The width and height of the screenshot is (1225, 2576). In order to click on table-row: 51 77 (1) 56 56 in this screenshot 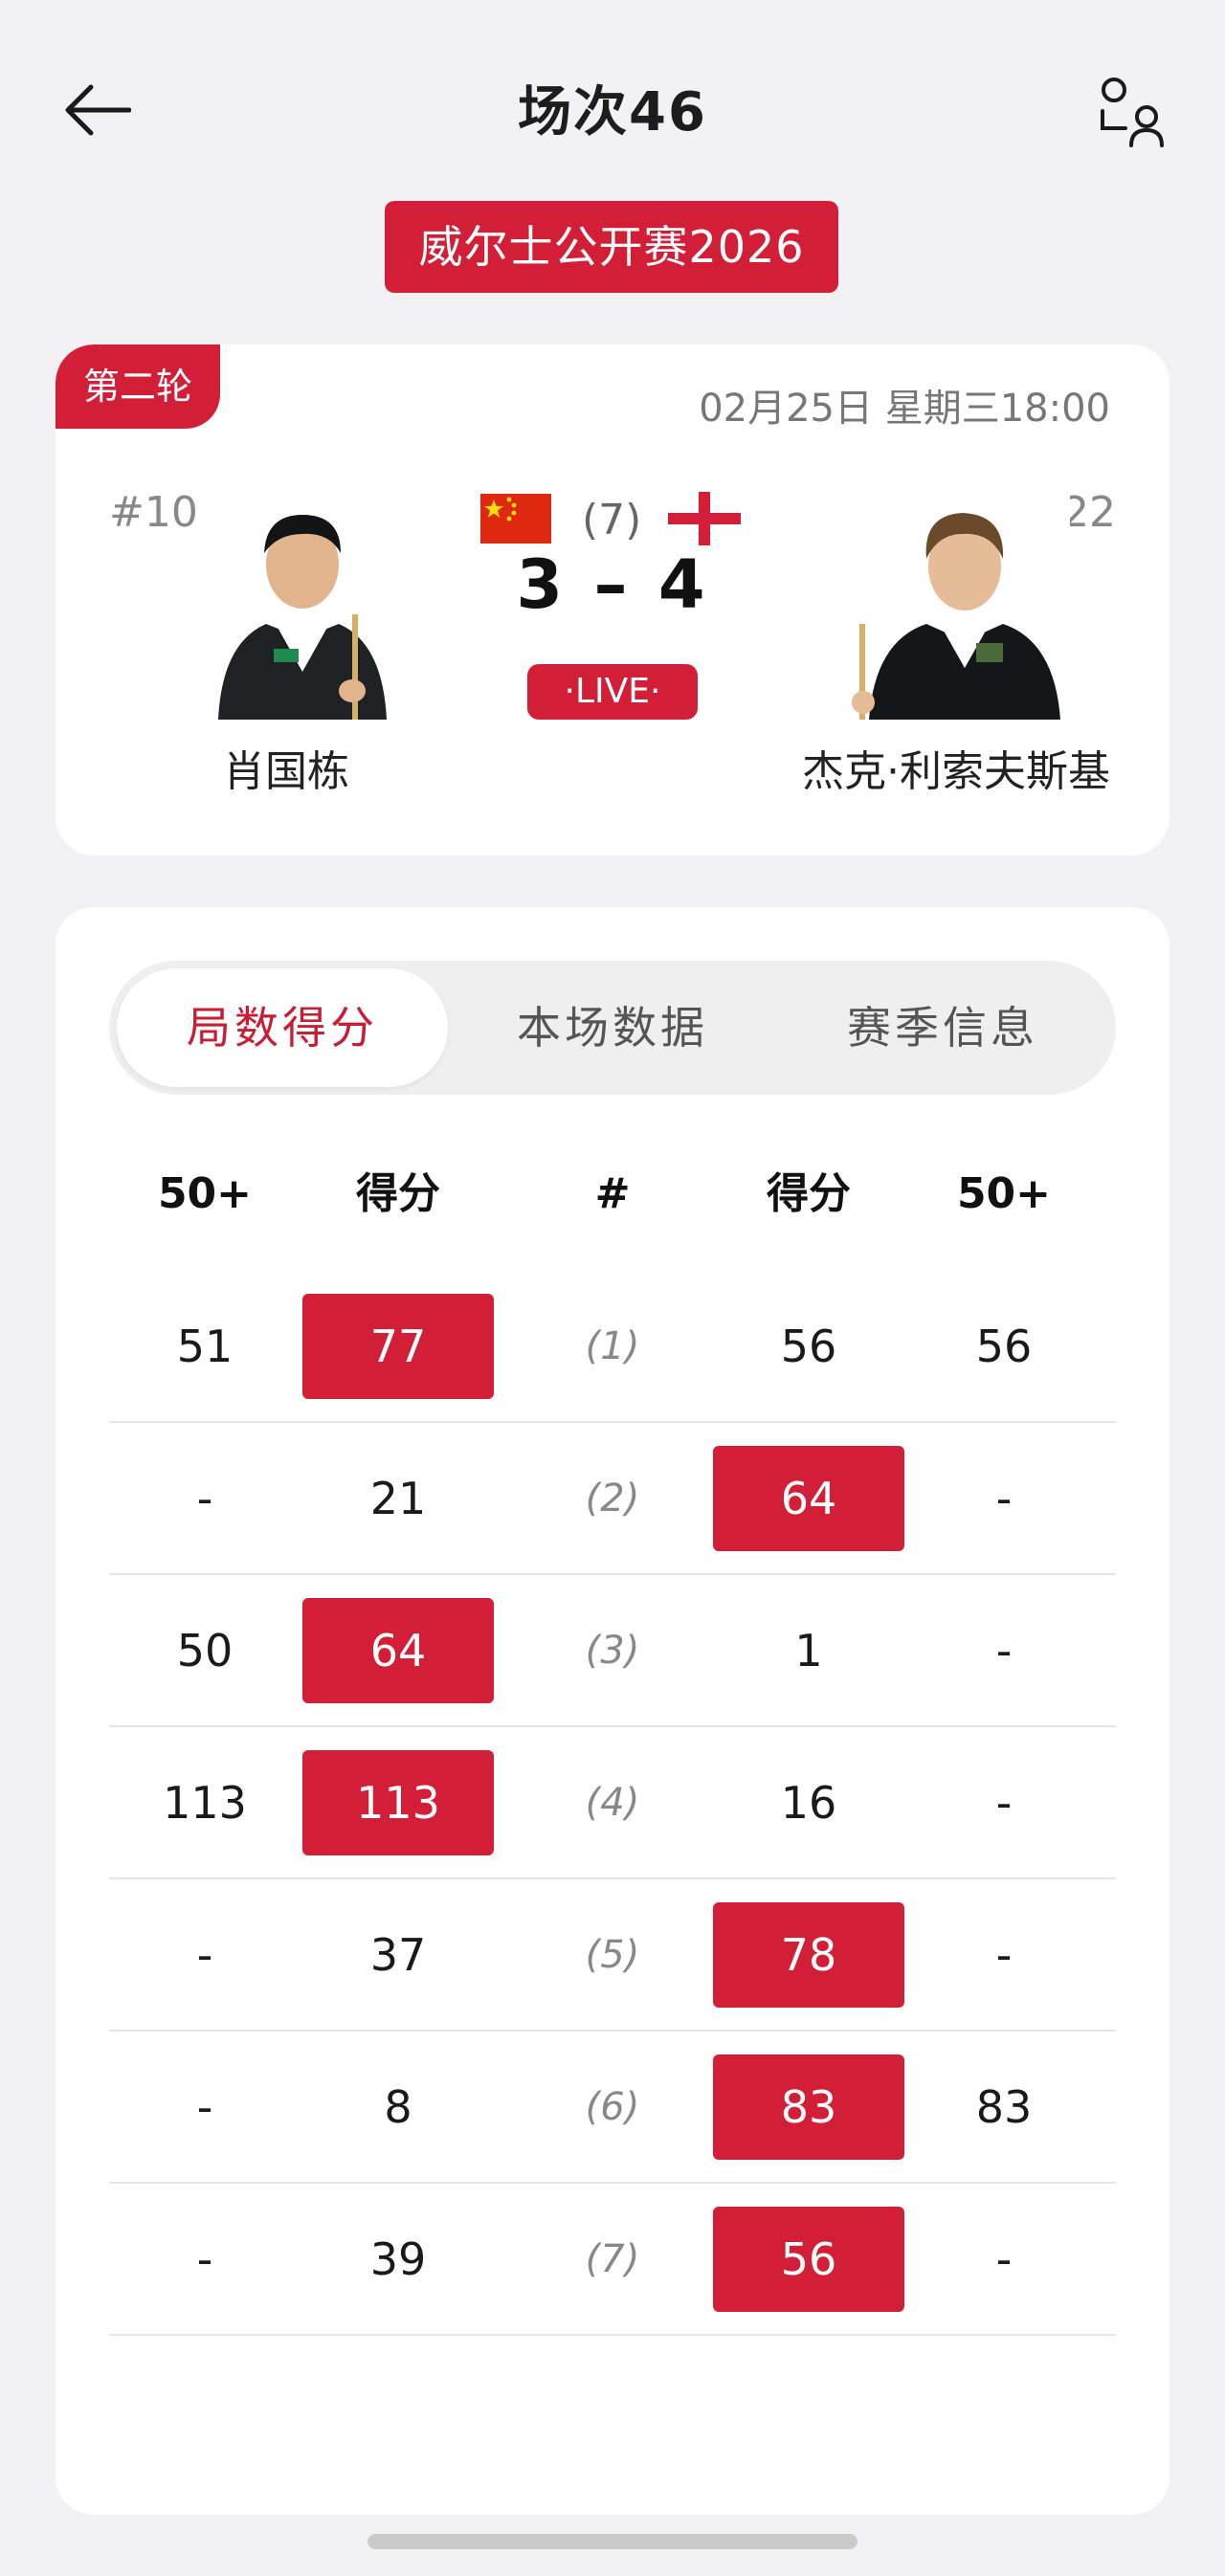, I will do `click(613, 1347)`.